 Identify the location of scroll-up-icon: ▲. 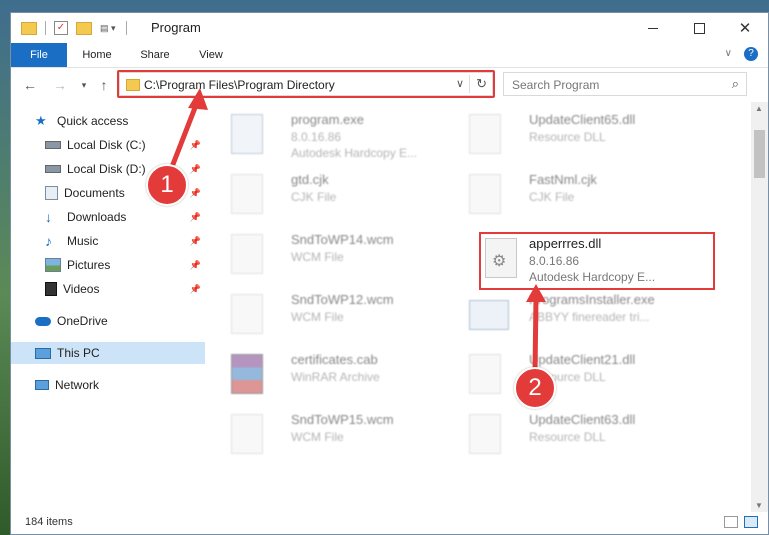
(759, 108).